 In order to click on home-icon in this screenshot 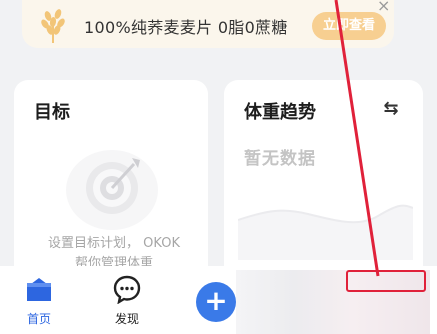, I will do `click(39, 289)`.